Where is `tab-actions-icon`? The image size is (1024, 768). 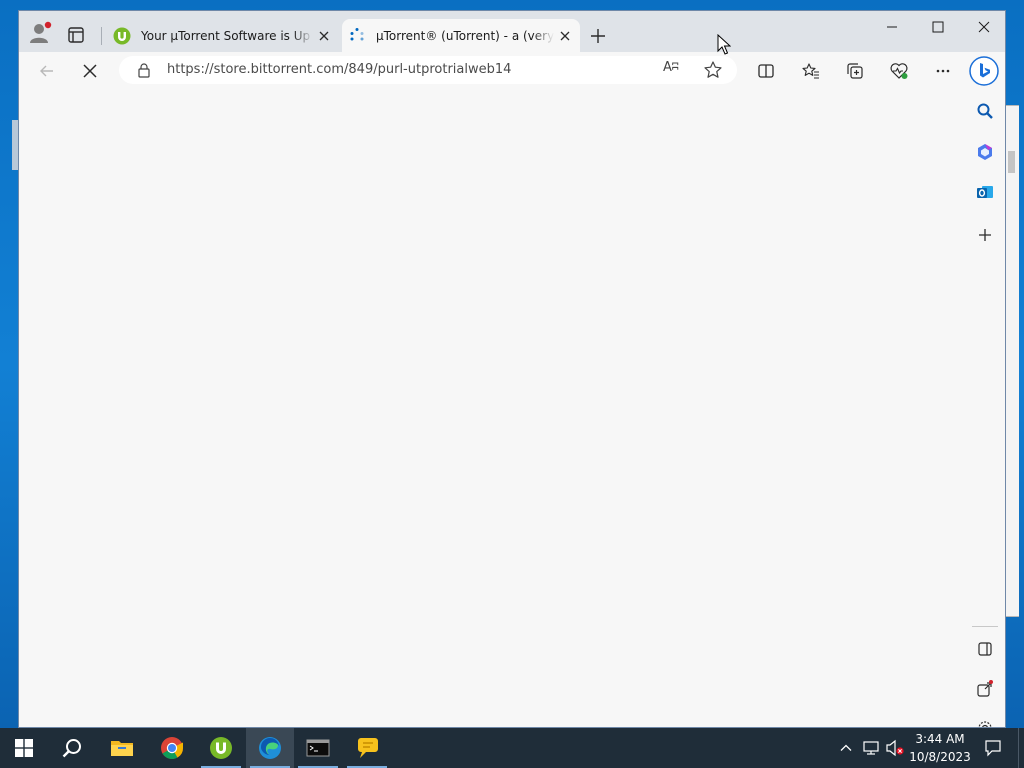 tab-actions-icon is located at coordinates (76, 35).